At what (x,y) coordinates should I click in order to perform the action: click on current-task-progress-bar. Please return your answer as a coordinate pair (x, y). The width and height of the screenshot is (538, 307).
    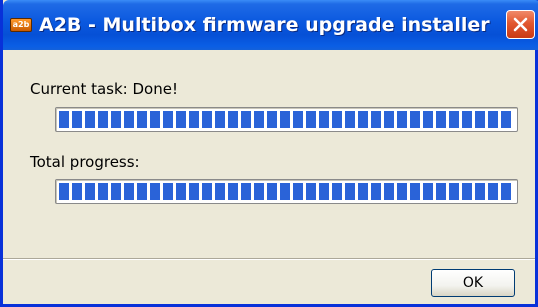
    Looking at the image, I should click on (286, 119).